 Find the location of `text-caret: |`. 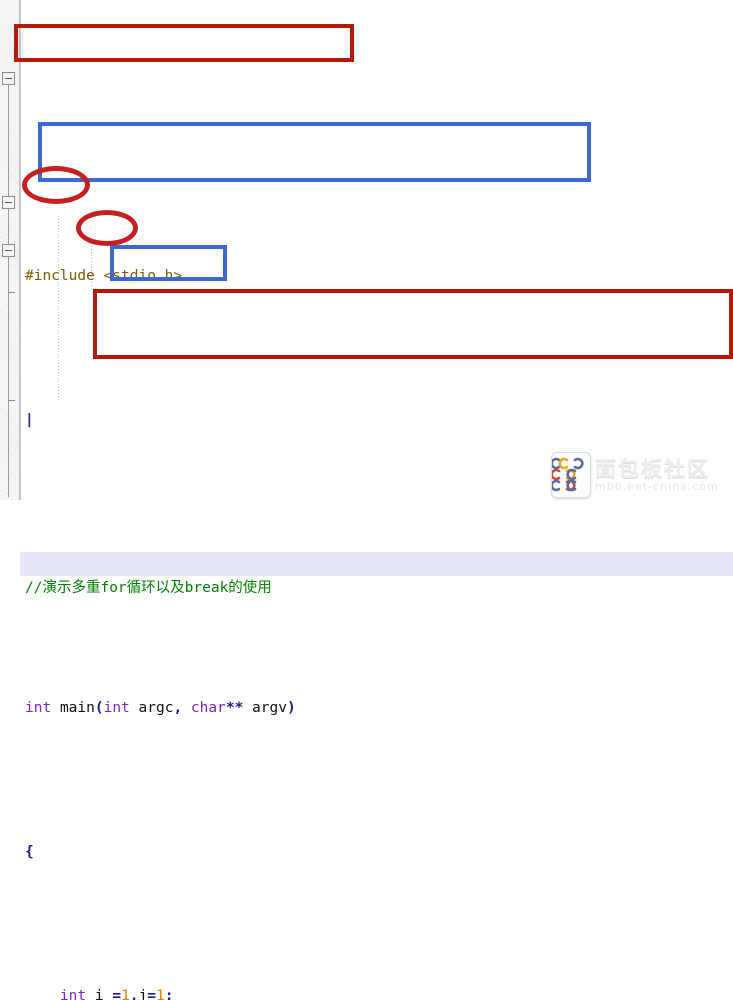

text-caret: | is located at coordinates (29, 420).